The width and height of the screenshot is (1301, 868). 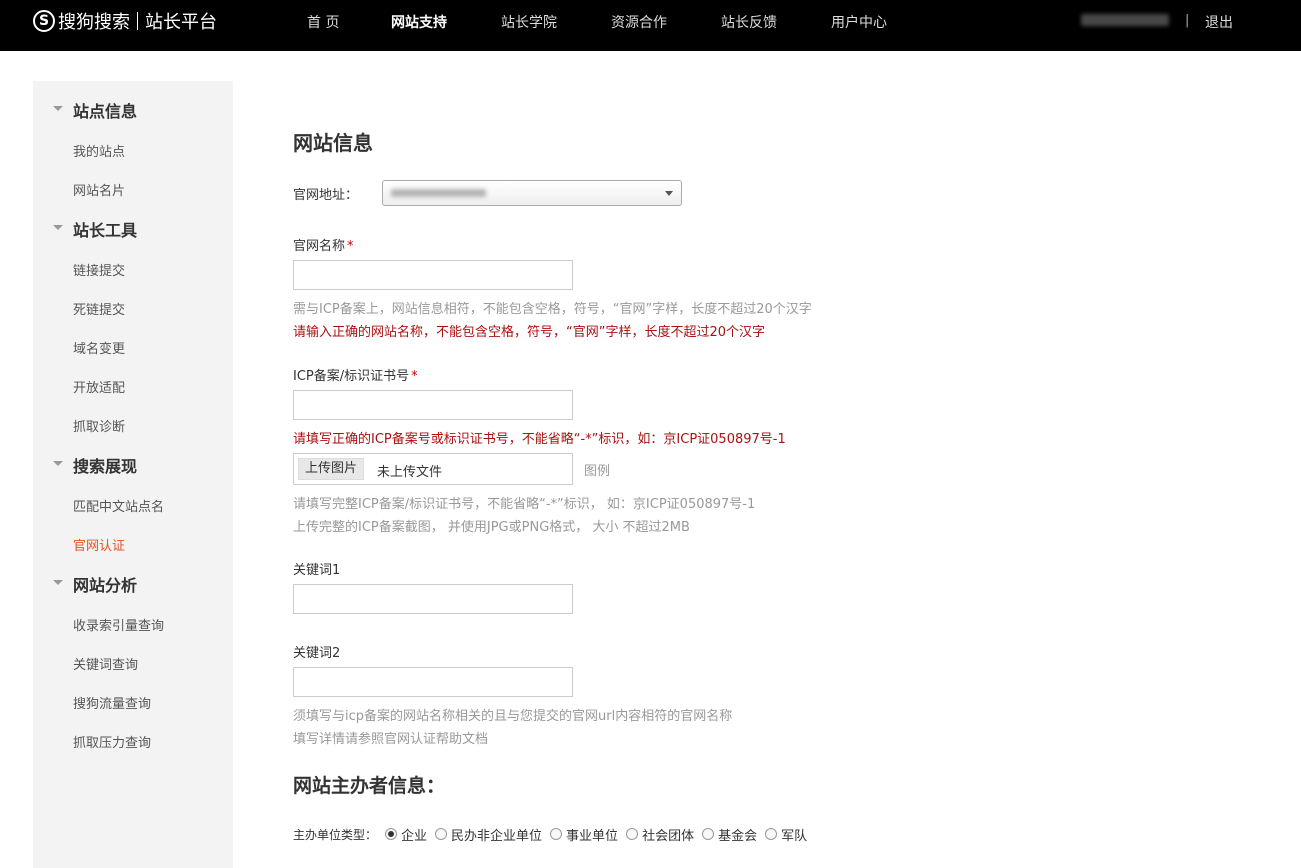 What do you see at coordinates (99, 425) in the screenshot?
I see `sidebar-item-crawl-diagnosis: 抓取诊断` at bounding box center [99, 425].